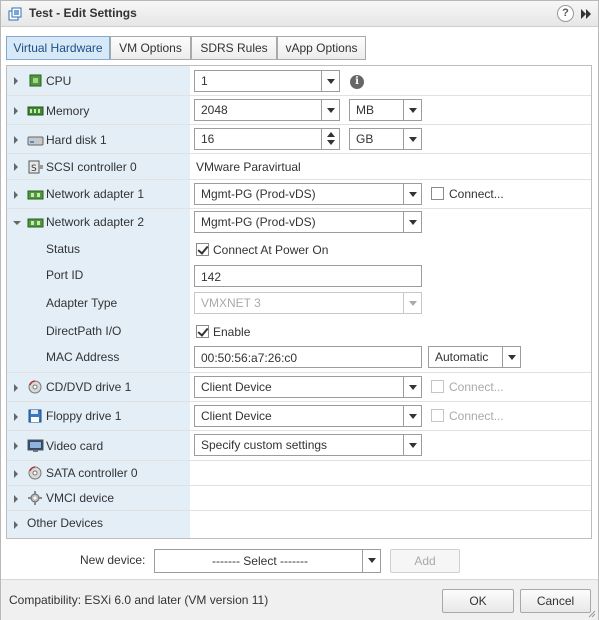  I want to click on memory-icon, so click(35, 111).